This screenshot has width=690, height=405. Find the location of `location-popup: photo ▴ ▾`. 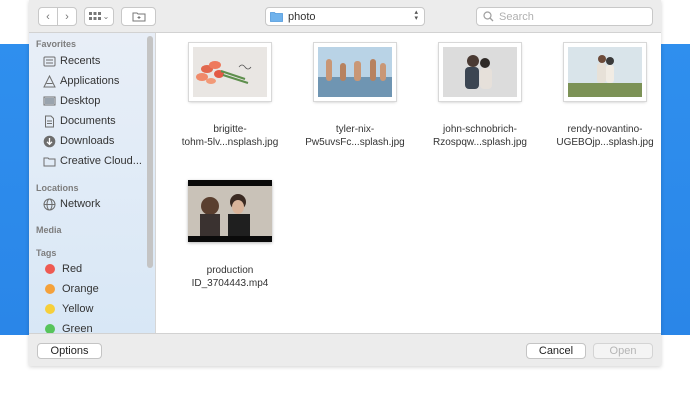

location-popup: photo ▴ ▾ is located at coordinates (345, 16).